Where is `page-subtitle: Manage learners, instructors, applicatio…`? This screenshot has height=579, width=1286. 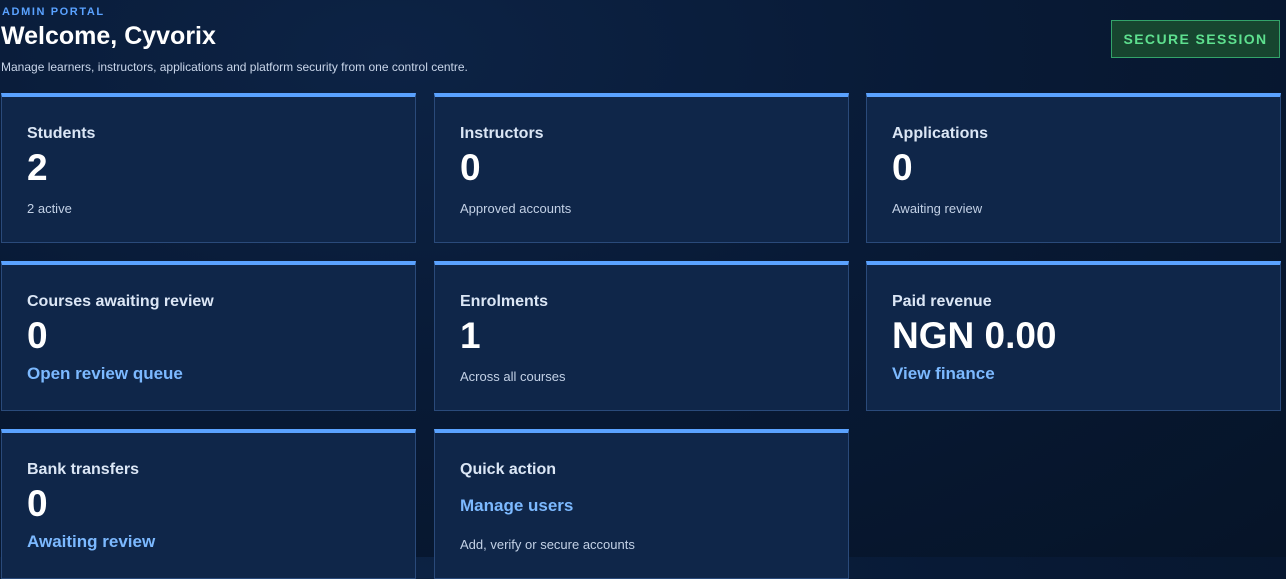
page-subtitle: Manage learners, instructors, applicatio… is located at coordinates (234, 67).